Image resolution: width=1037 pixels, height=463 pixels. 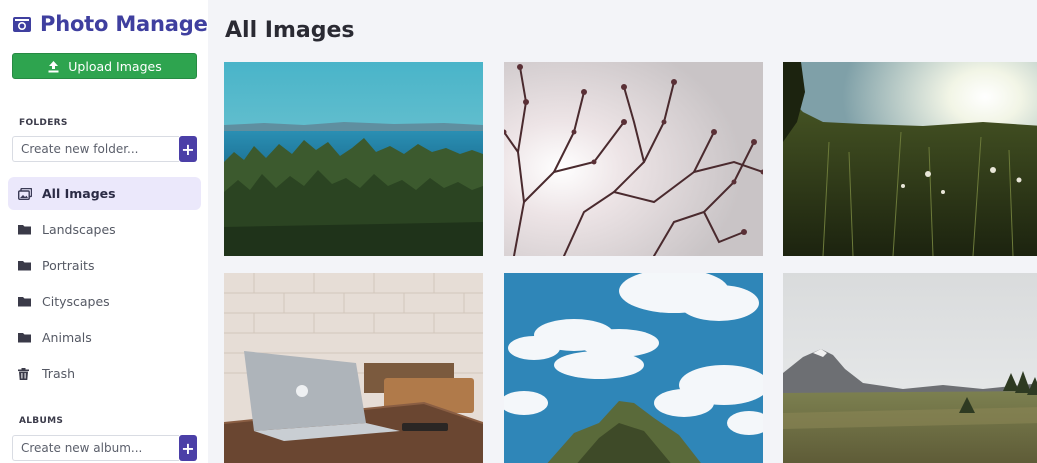 I want to click on add-folder-button: +, so click(x=188, y=149).